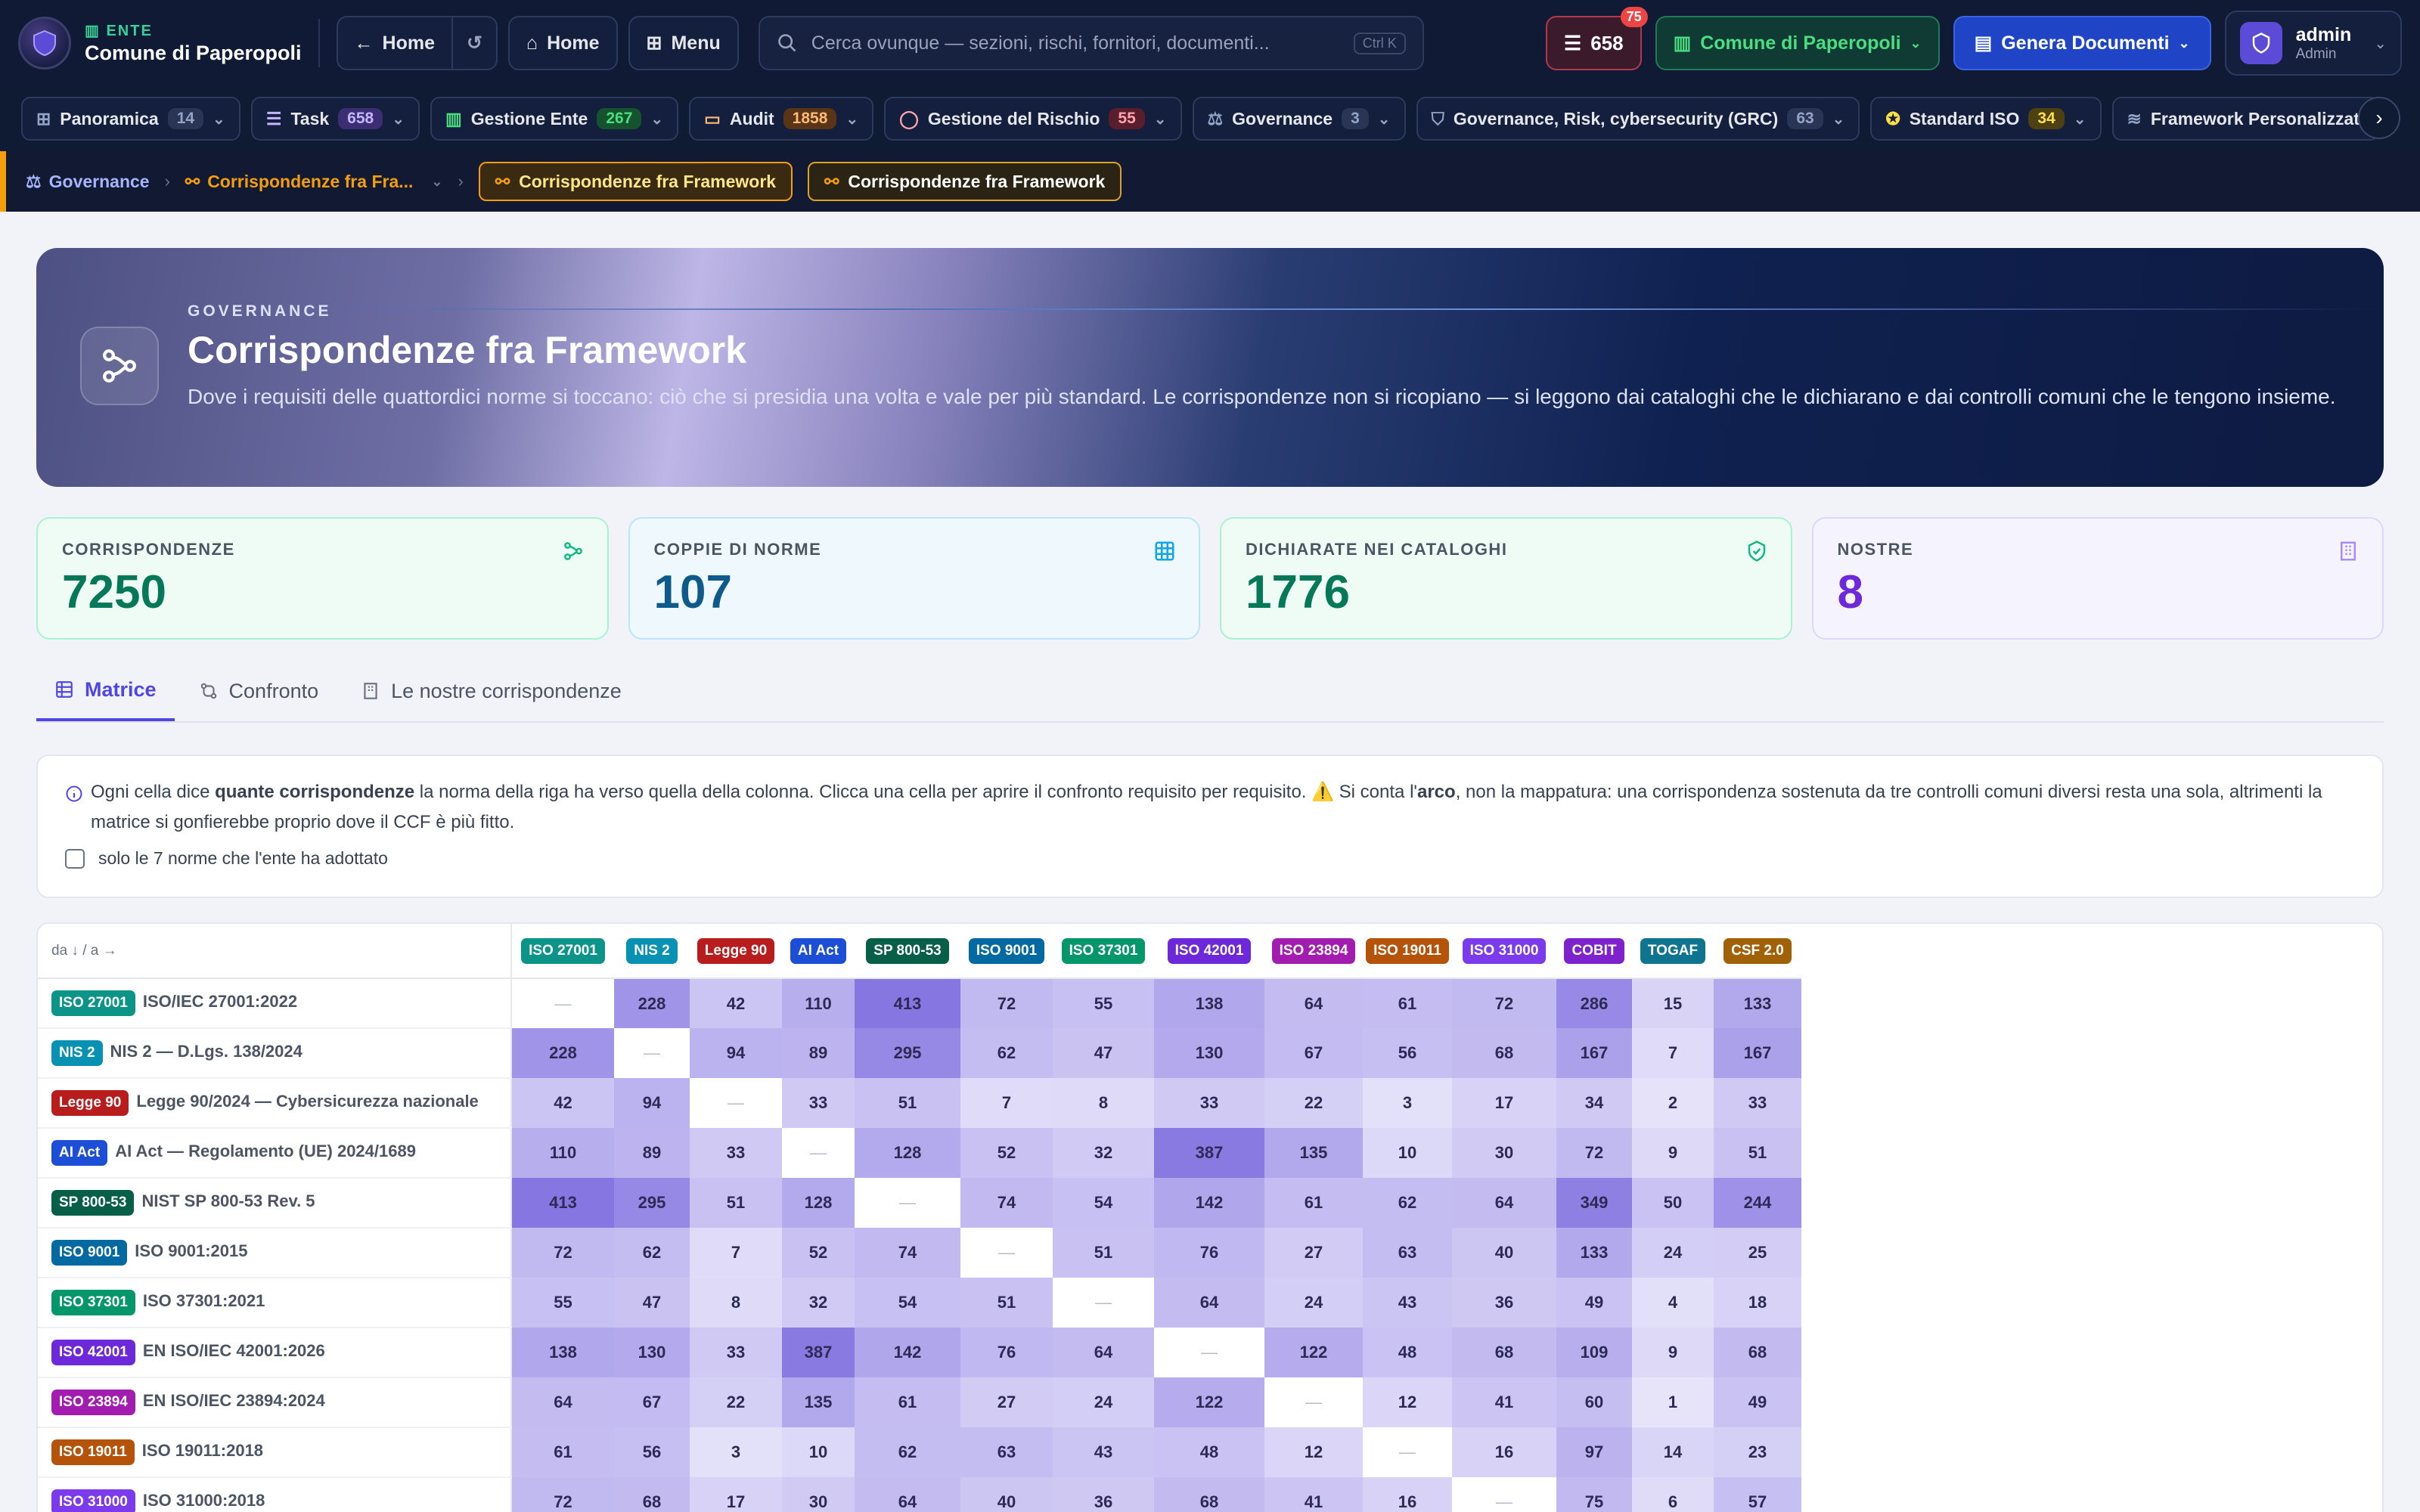 This screenshot has width=2420, height=1512. What do you see at coordinates (1758, 951) in the screenshot?
I see `matrix-column-header: CSF 2.0` at bounding box center [1758, 951].